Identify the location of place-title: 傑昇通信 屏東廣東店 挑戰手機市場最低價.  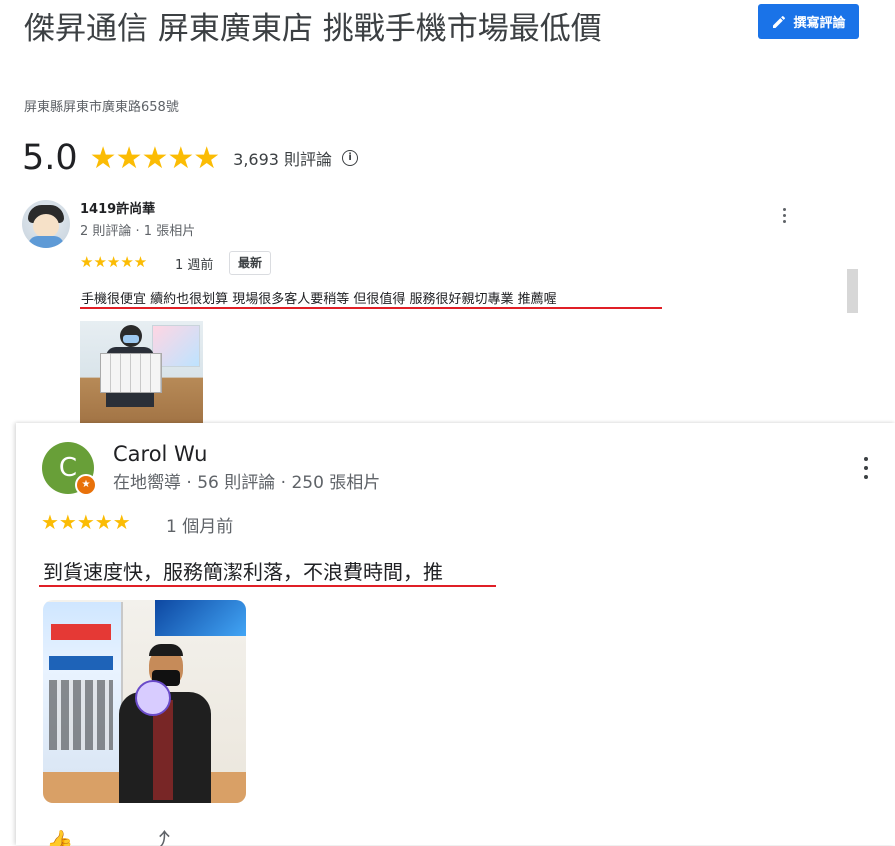
(313, 29).